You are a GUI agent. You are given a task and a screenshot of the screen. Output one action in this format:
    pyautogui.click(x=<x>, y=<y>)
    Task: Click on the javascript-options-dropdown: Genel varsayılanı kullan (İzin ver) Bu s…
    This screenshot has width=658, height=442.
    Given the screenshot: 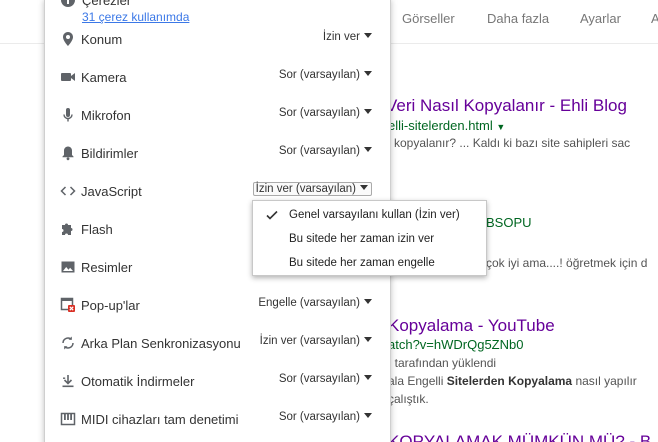 What is the action you would take?
    pyautogui.click(x=369, y=238)
    